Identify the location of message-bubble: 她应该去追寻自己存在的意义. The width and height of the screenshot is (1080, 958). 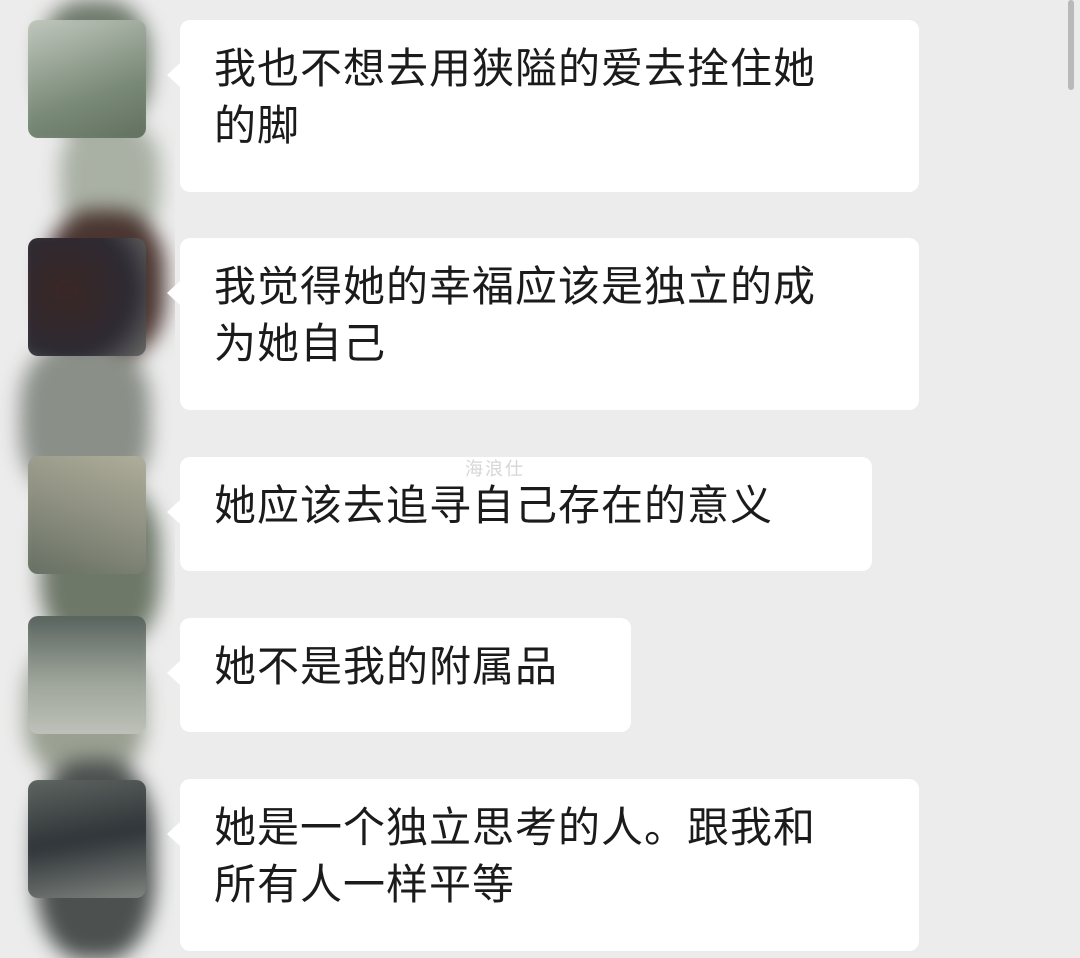
(519, 514).